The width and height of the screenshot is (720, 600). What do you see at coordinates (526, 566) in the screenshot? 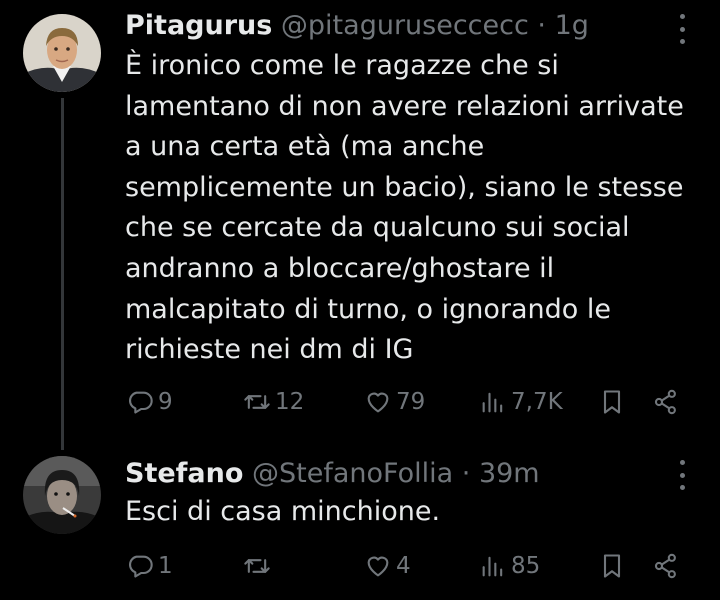
I see `views-count: 85` at bounding box center [526, 566].